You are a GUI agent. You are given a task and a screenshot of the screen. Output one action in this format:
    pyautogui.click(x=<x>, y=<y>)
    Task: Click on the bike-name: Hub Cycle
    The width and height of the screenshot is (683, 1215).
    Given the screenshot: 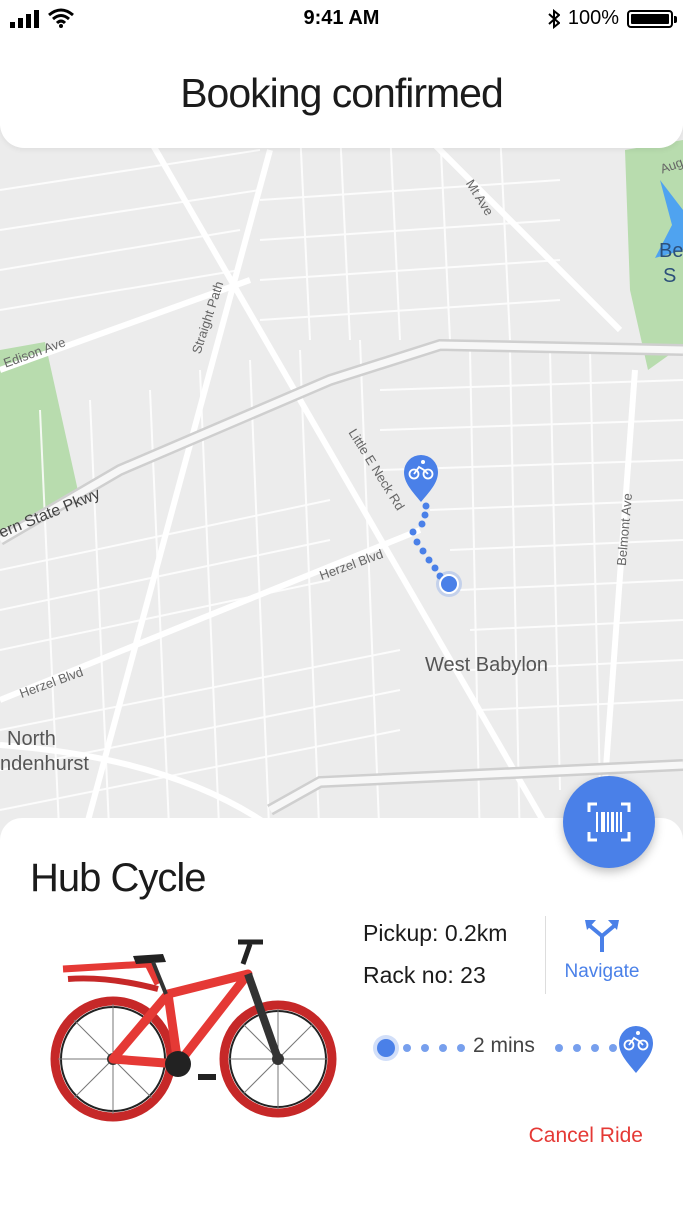 What is the action you would take?
    pyautogui.click(x=118, y=878)
    